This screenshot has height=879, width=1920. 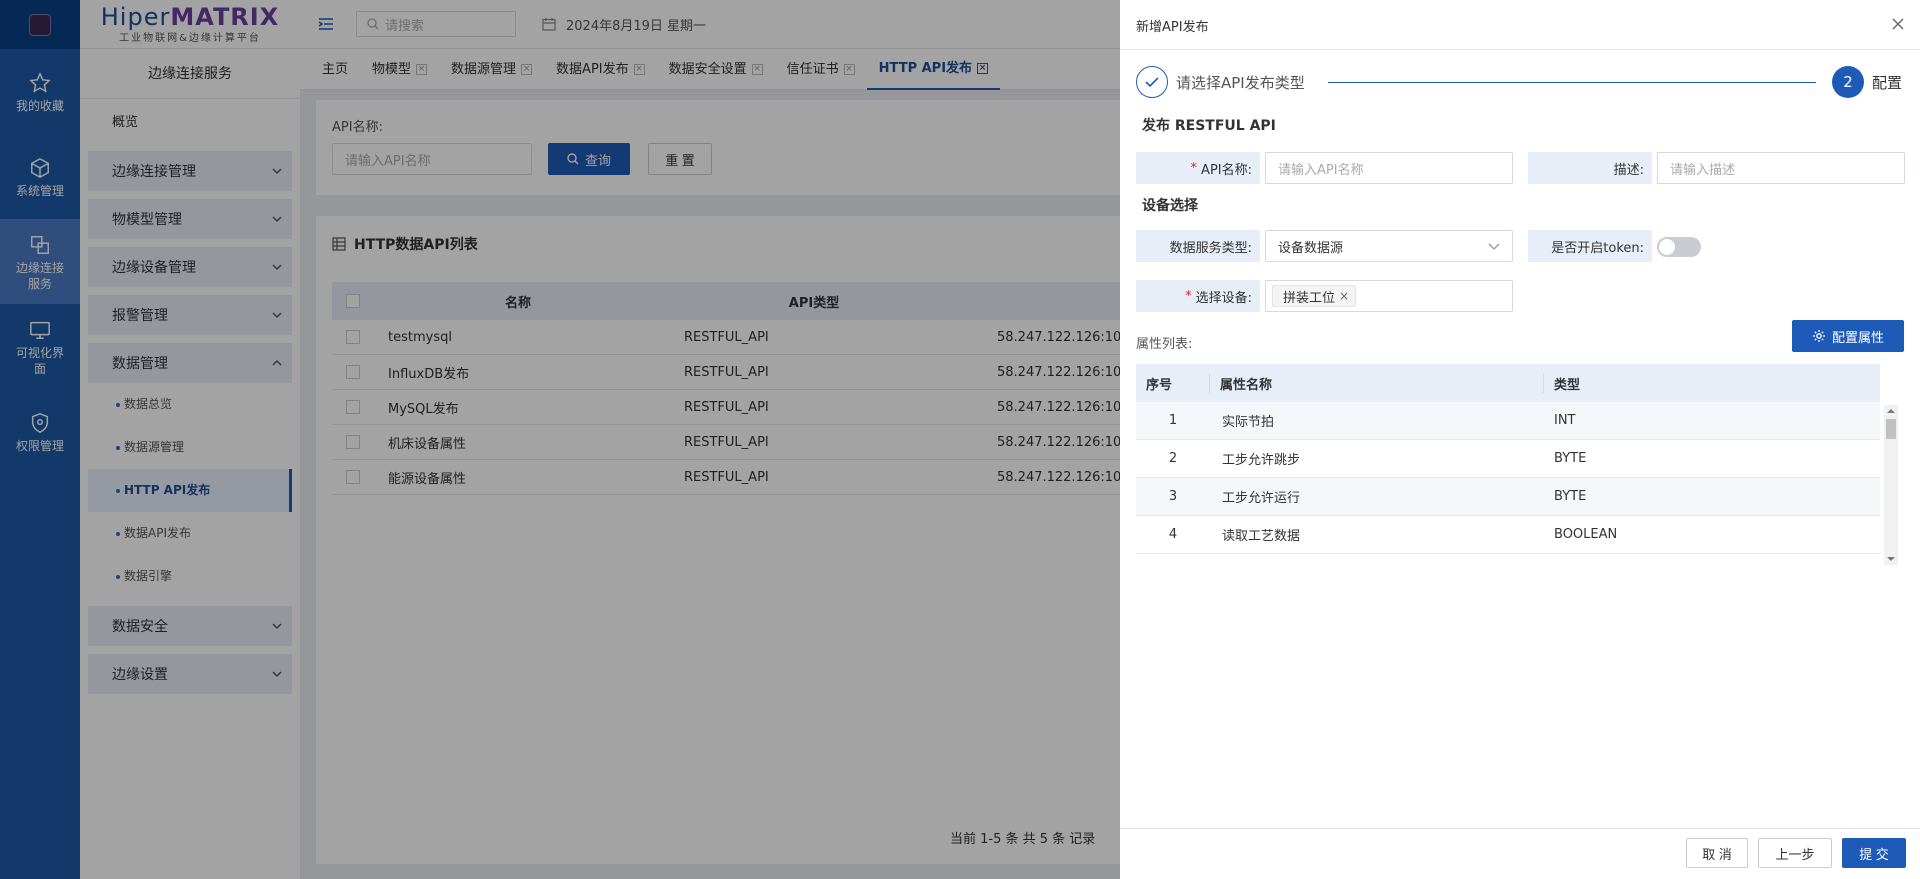 What do you see at coordinates (1494, 246) in the screenshot?
I see `chevron-down-icon` at bounding box center [1494, 246].